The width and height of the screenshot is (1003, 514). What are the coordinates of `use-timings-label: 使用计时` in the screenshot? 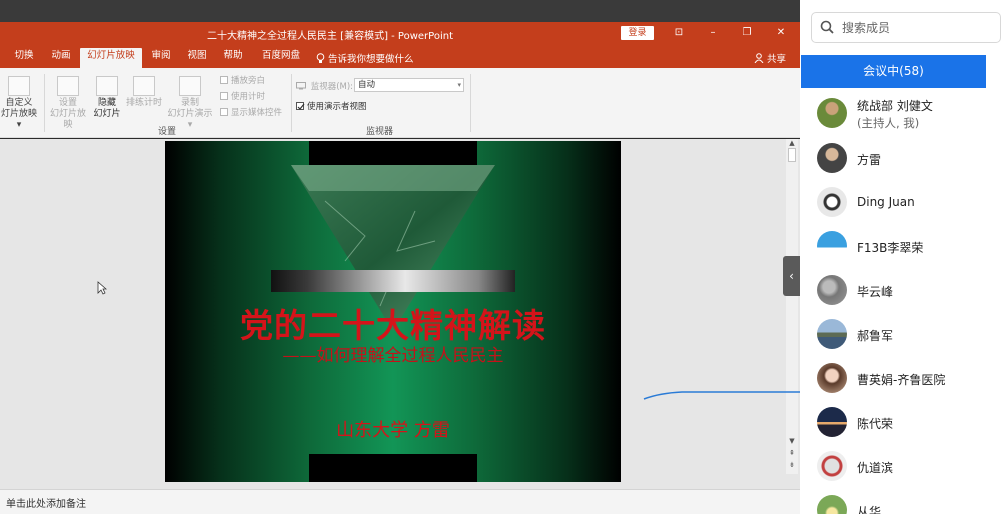 It's located at (248, 97).